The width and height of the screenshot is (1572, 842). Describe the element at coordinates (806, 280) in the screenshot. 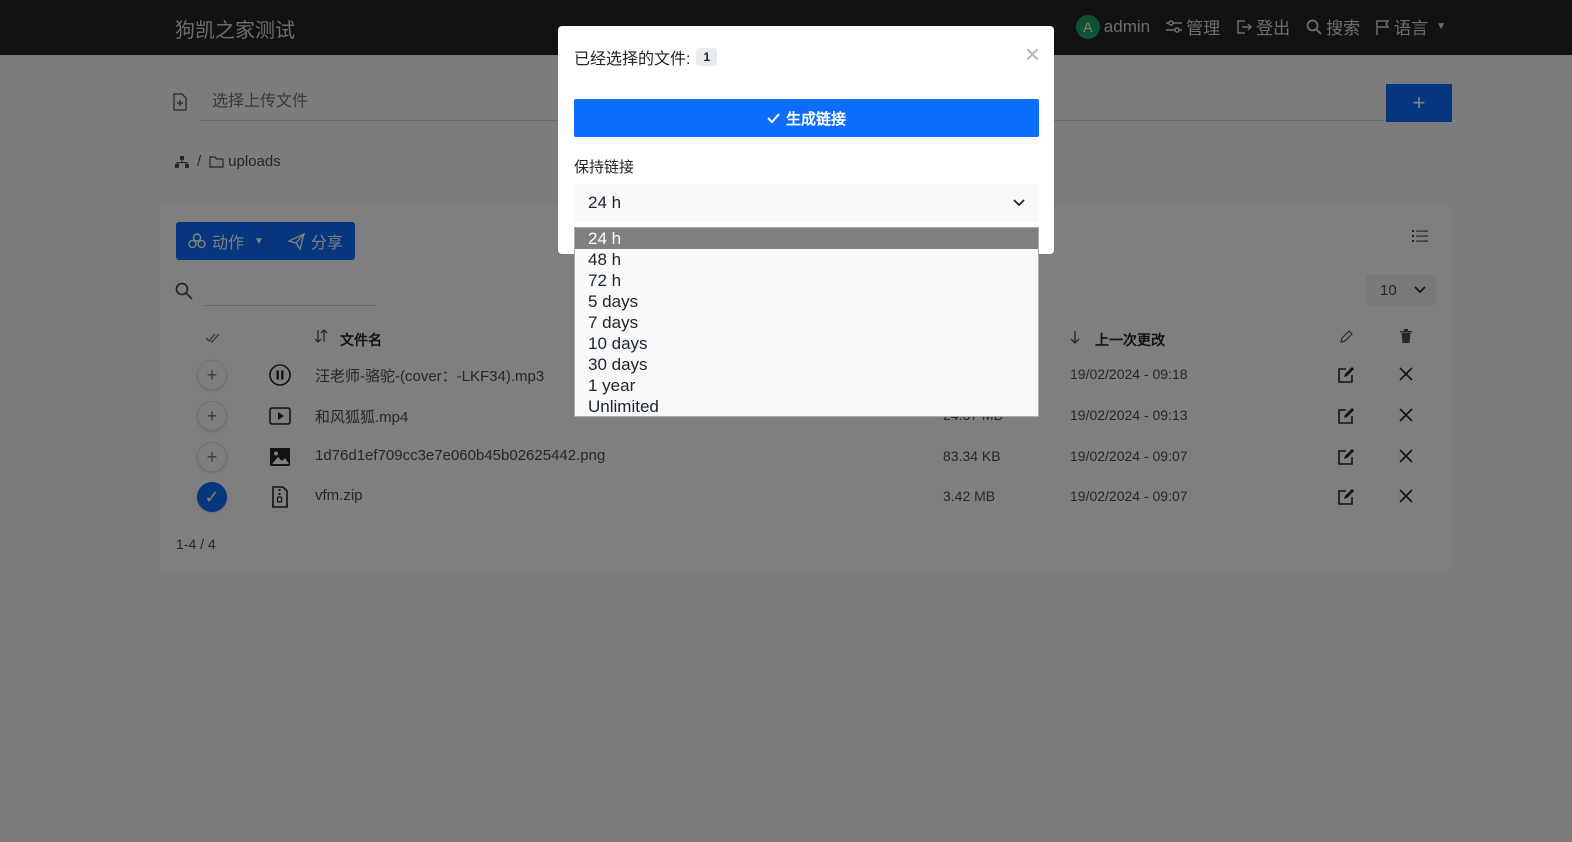

I see `option-72h: 72 h` at that location.